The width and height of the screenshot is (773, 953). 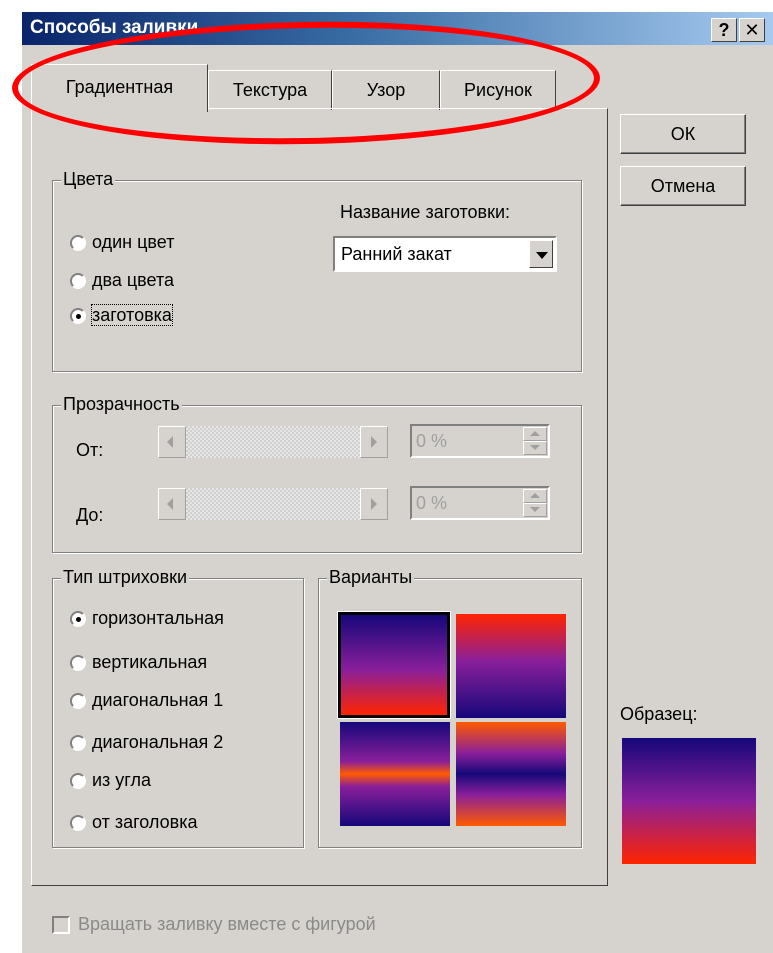 I want to click on sample-preview, so click(x=689, y=801).